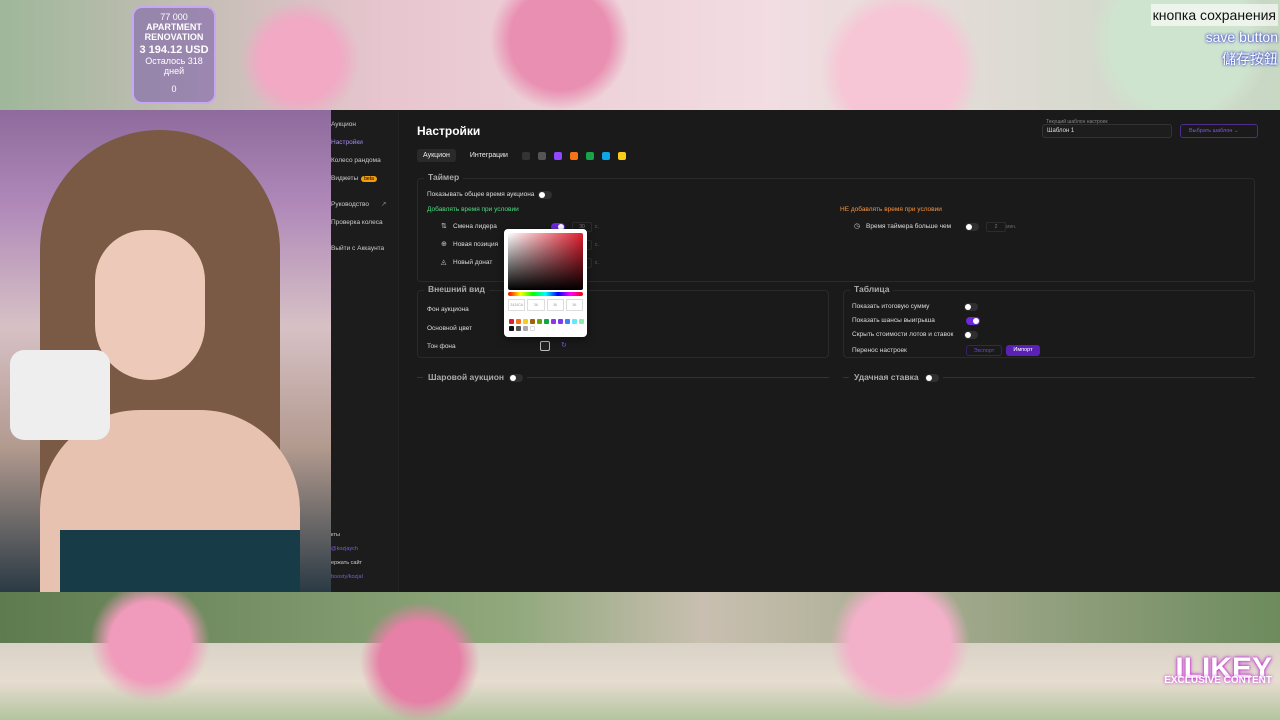 This screenshot has width=1280, height=720. What do you see at coordinates (335, 535) in the screenshot?
I see `contacts-label: кты` at bounding box center [335, 535].